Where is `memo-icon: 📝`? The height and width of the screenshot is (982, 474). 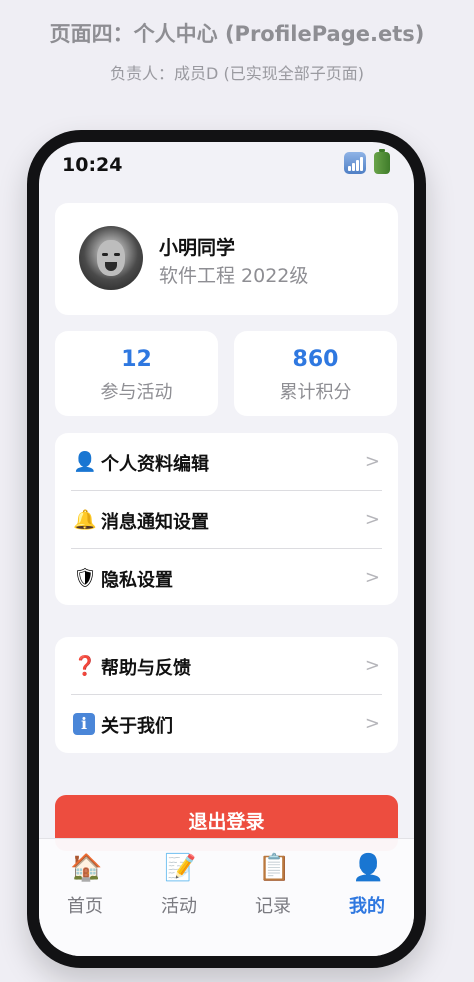
memo-icon: 📝 is located at coordinates (180, 868).